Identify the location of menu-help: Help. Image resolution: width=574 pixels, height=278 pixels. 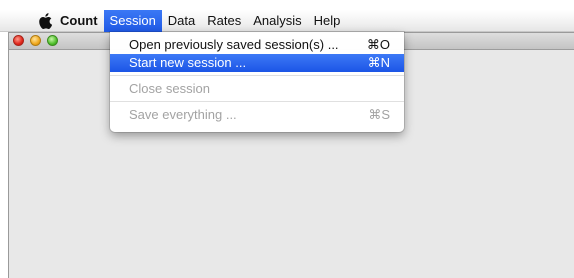
(327, 21).